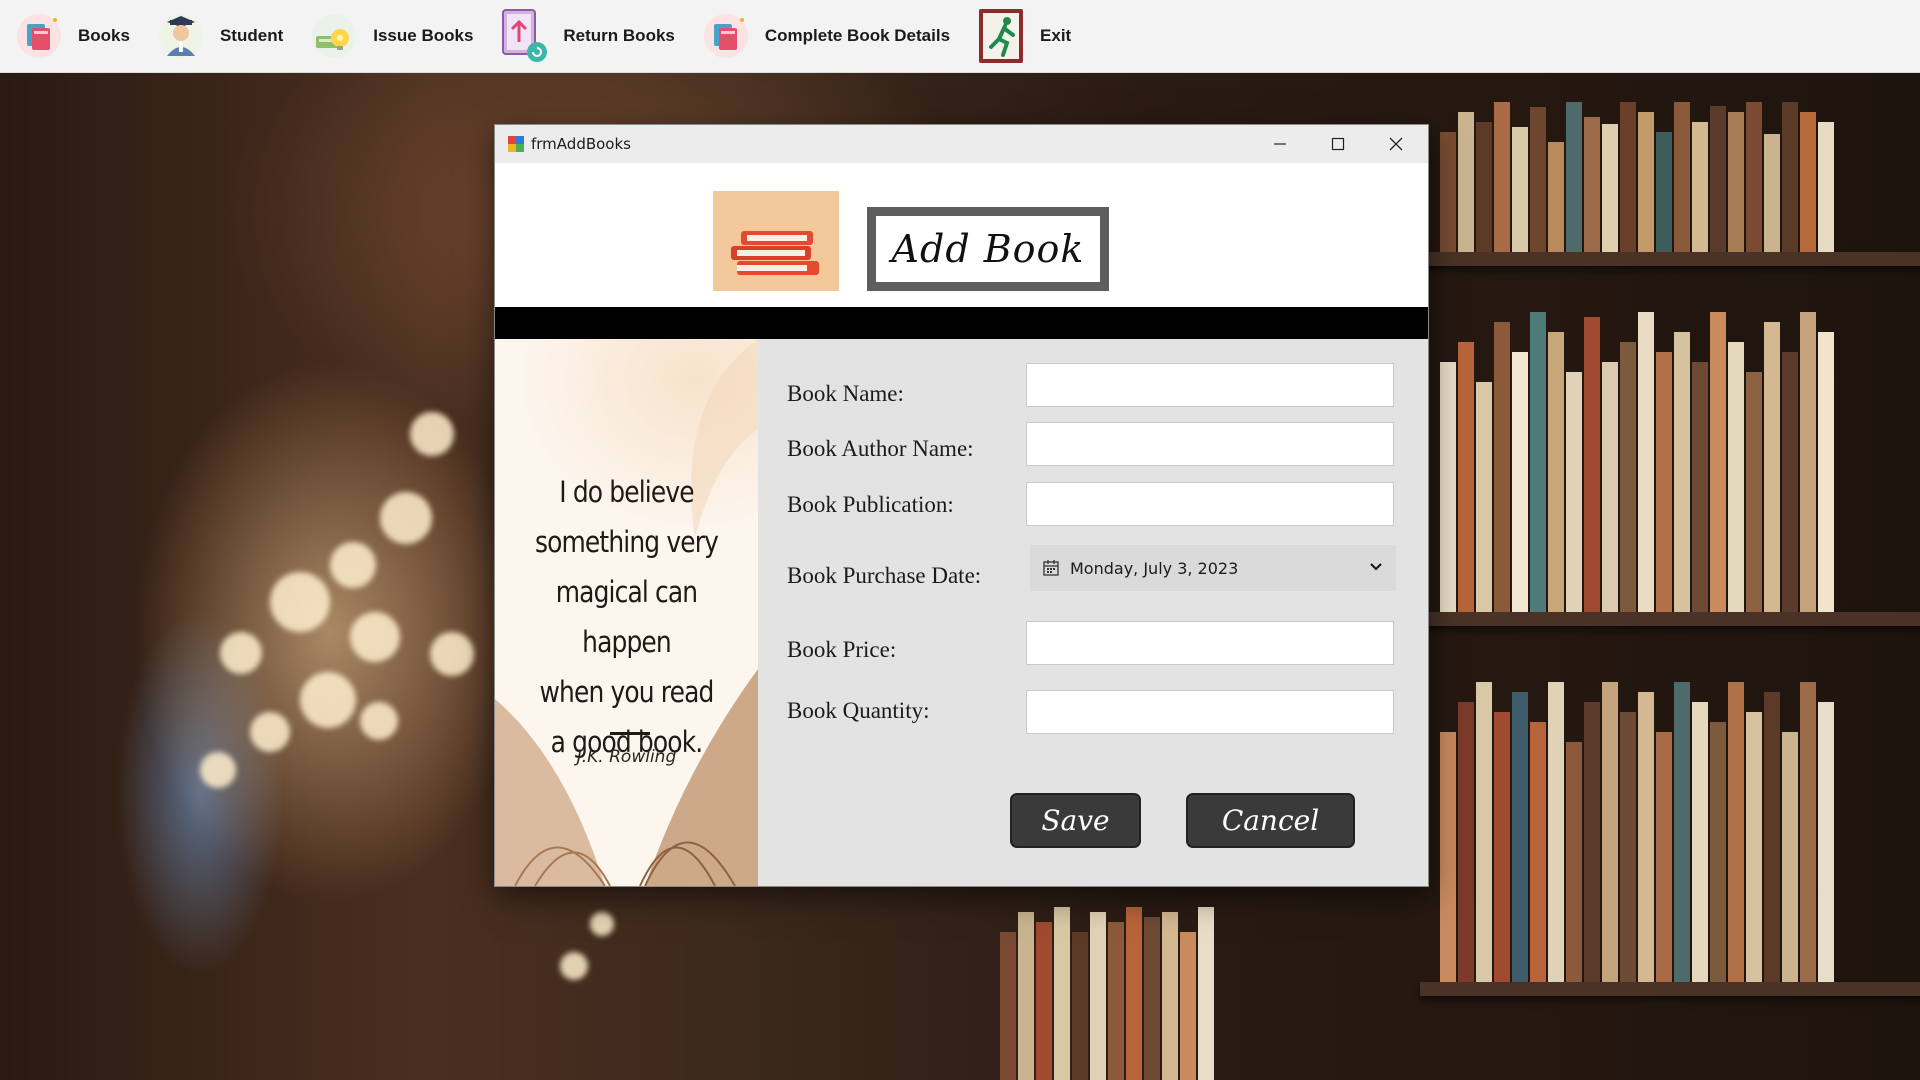 Image resolution: width=1920 pixels, height=1080 pixels. What do you see at coordinates (581, 144) in the screenshot?
I see `window-title: frmAddBooks` at bounding box center [581, 144].